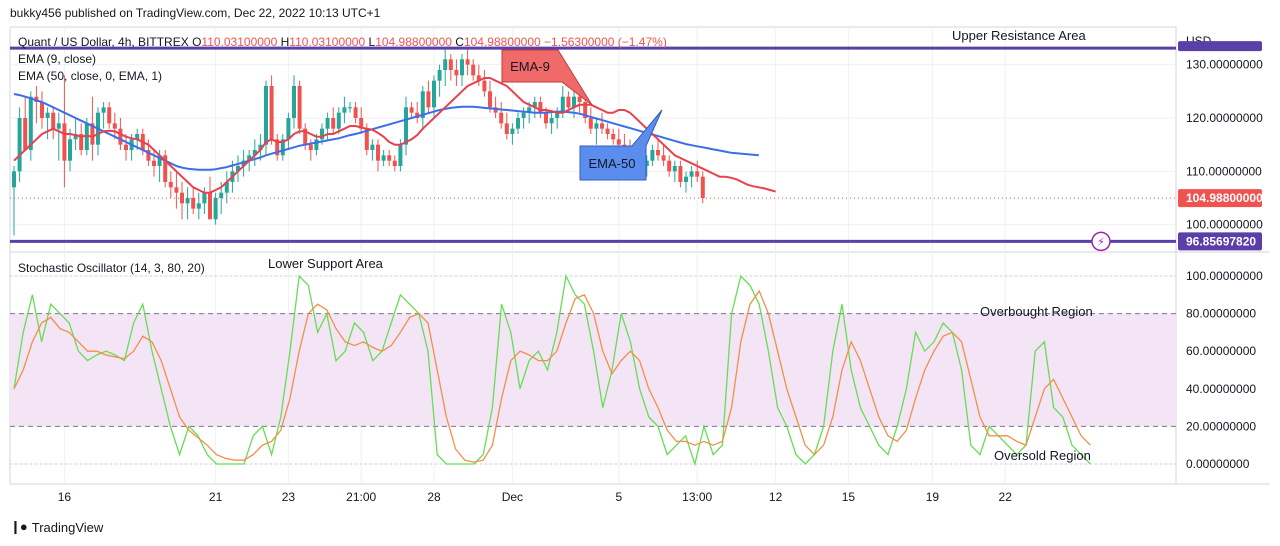 This screenshot has width=1280, height=546. I want to click on time-tick-label: 13:00, so click(697, 497).